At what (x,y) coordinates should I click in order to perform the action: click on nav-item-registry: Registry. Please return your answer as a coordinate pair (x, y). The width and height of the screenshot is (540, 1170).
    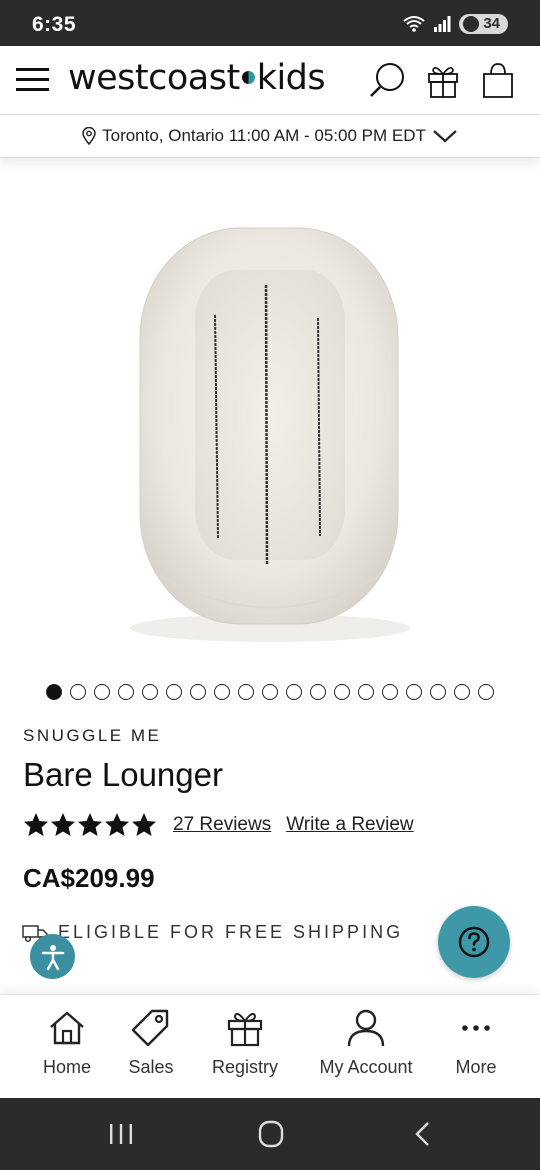
    Looking at the image, I should click on (245, 1042).